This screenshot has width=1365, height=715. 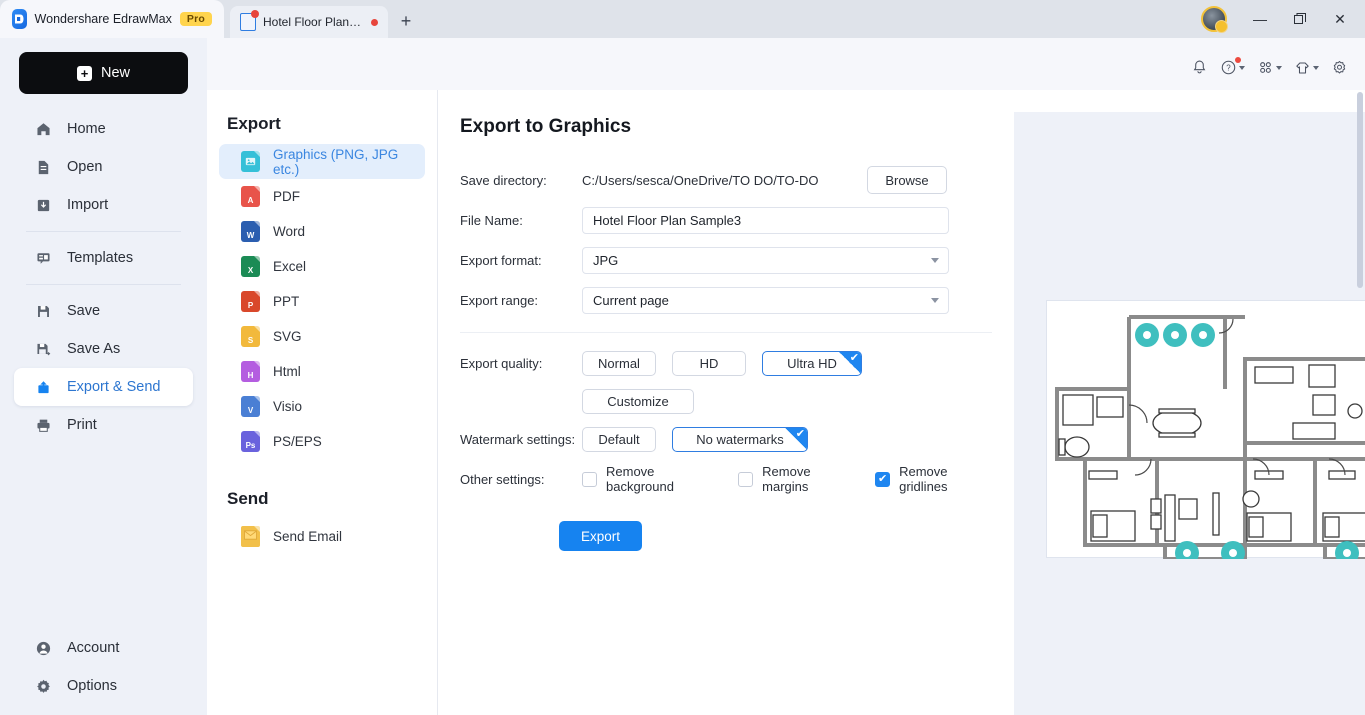 What do you see at coordinates (1306, 67) in the screenshot?
I see `theme-shirt-icon` at bounding box center [1306, 67].